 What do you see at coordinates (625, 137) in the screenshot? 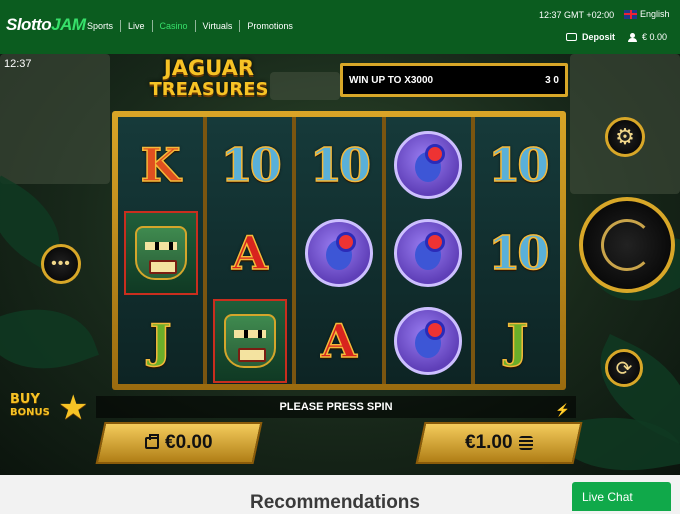
I see `settings-gear-icon: ⚙` at bounding box center [625, 137].